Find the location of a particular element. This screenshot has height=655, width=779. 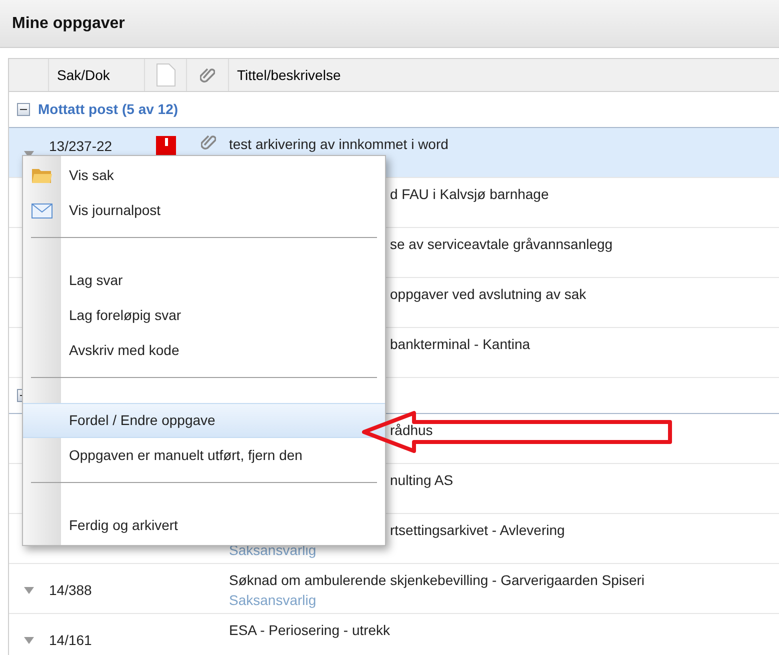

envelope-icon is located at coordinates (42, 210).